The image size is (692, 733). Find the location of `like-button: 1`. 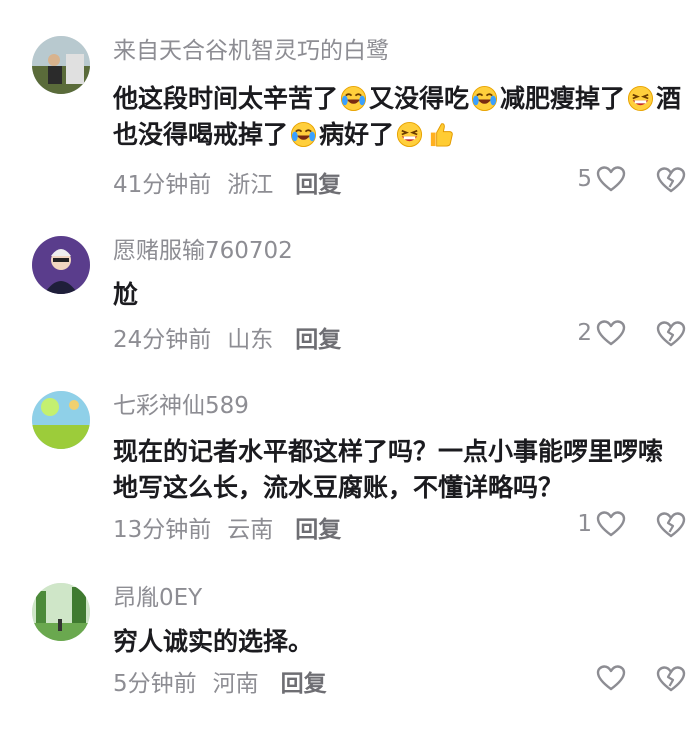

like-button: 1 is located at coordinates (601, 524).